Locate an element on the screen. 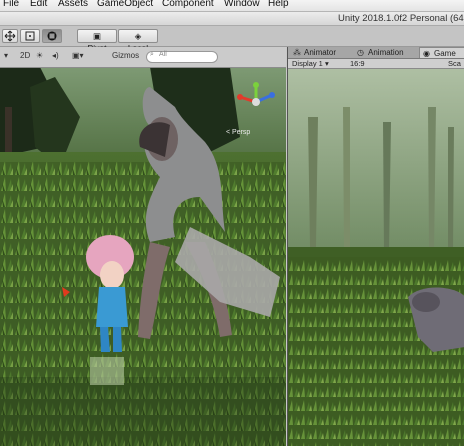  animation-icon: ◷ is located at coordinates (360, 52).